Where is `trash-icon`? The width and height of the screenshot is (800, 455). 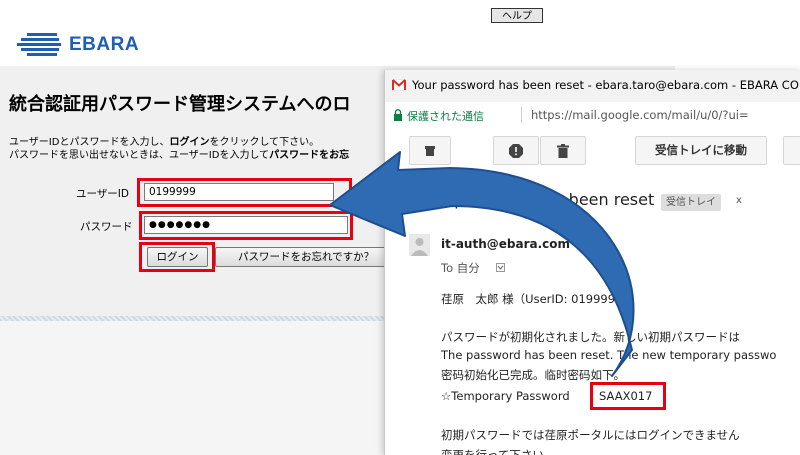 trash-icon is located at coordinates (563, 150).